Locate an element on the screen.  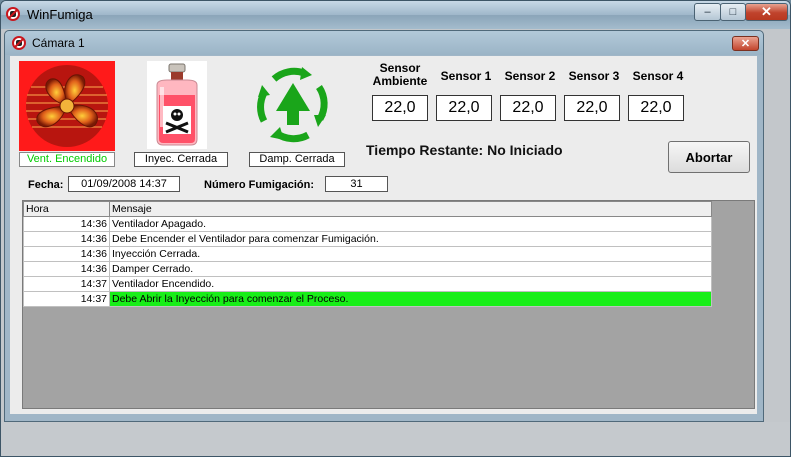
sensor-1-value: 22,0 is located at coordinates (464, 108).